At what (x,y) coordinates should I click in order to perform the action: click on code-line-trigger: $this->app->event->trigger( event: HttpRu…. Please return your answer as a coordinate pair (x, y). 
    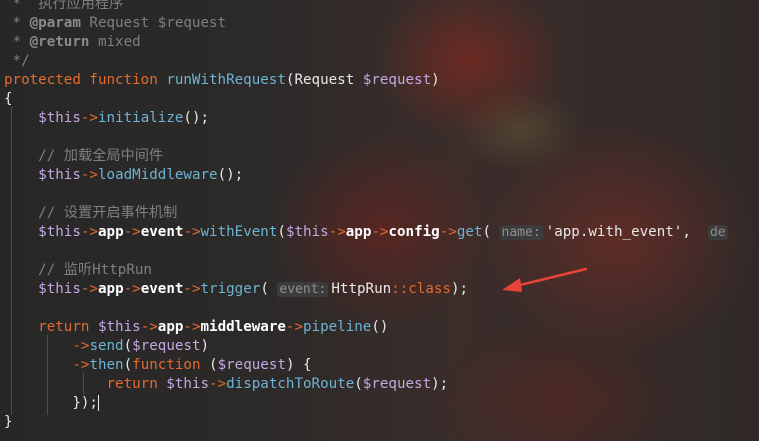
    Looking at the image, I should click on (253, 289).